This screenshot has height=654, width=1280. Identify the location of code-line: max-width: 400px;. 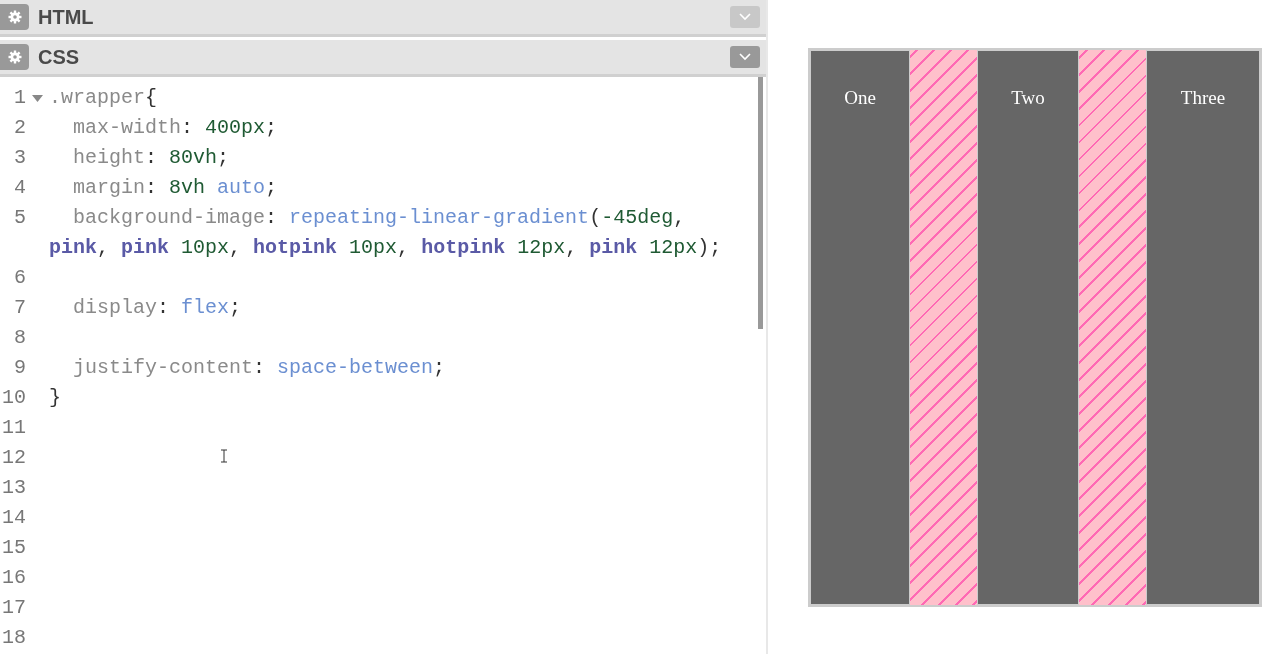
(175, 128).